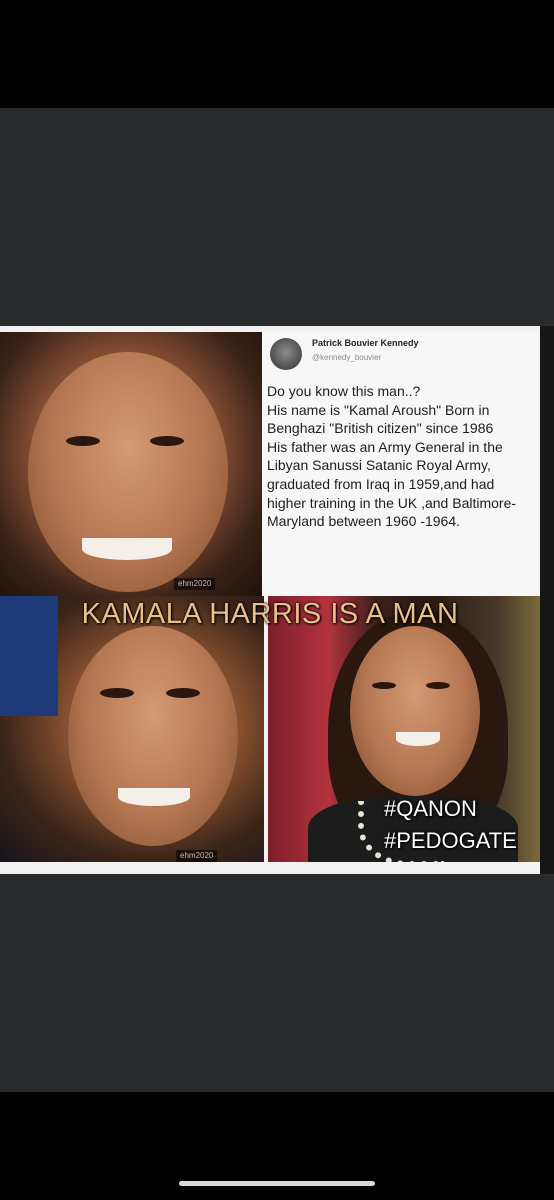  Describe the element at coordinates (347, 357) in the screenshot. I see `tweet-author-handle: @kennedy_bouvier` at that location.